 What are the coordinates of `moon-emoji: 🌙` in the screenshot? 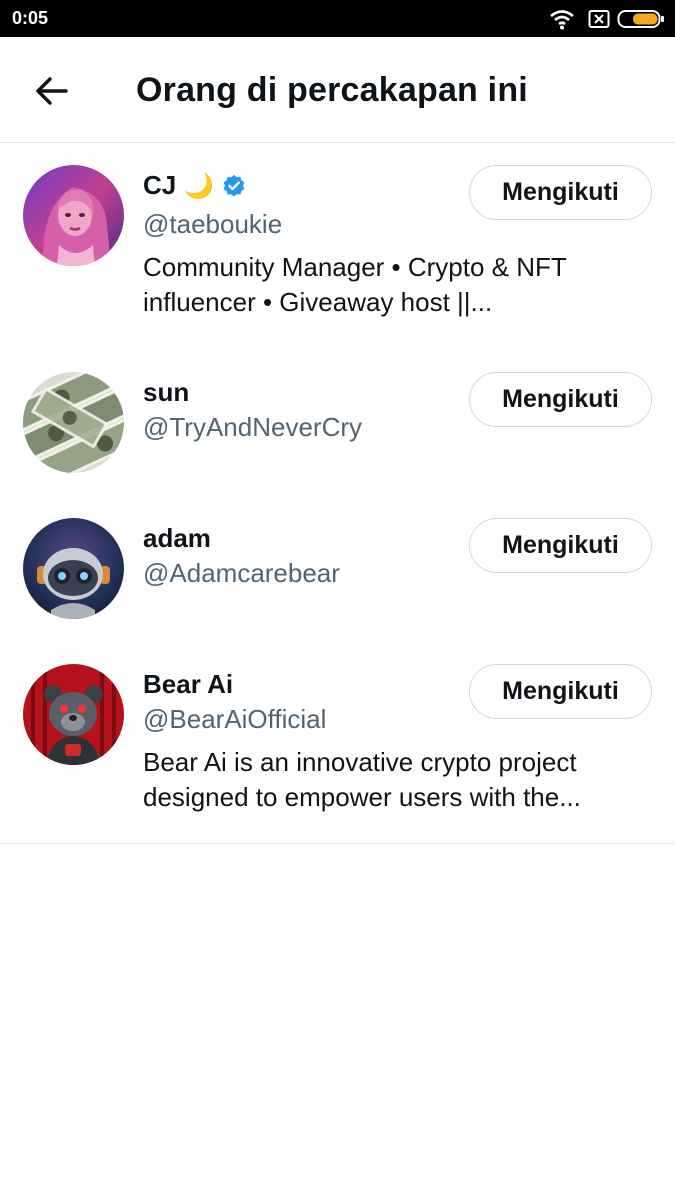 It's located at (199, 185).